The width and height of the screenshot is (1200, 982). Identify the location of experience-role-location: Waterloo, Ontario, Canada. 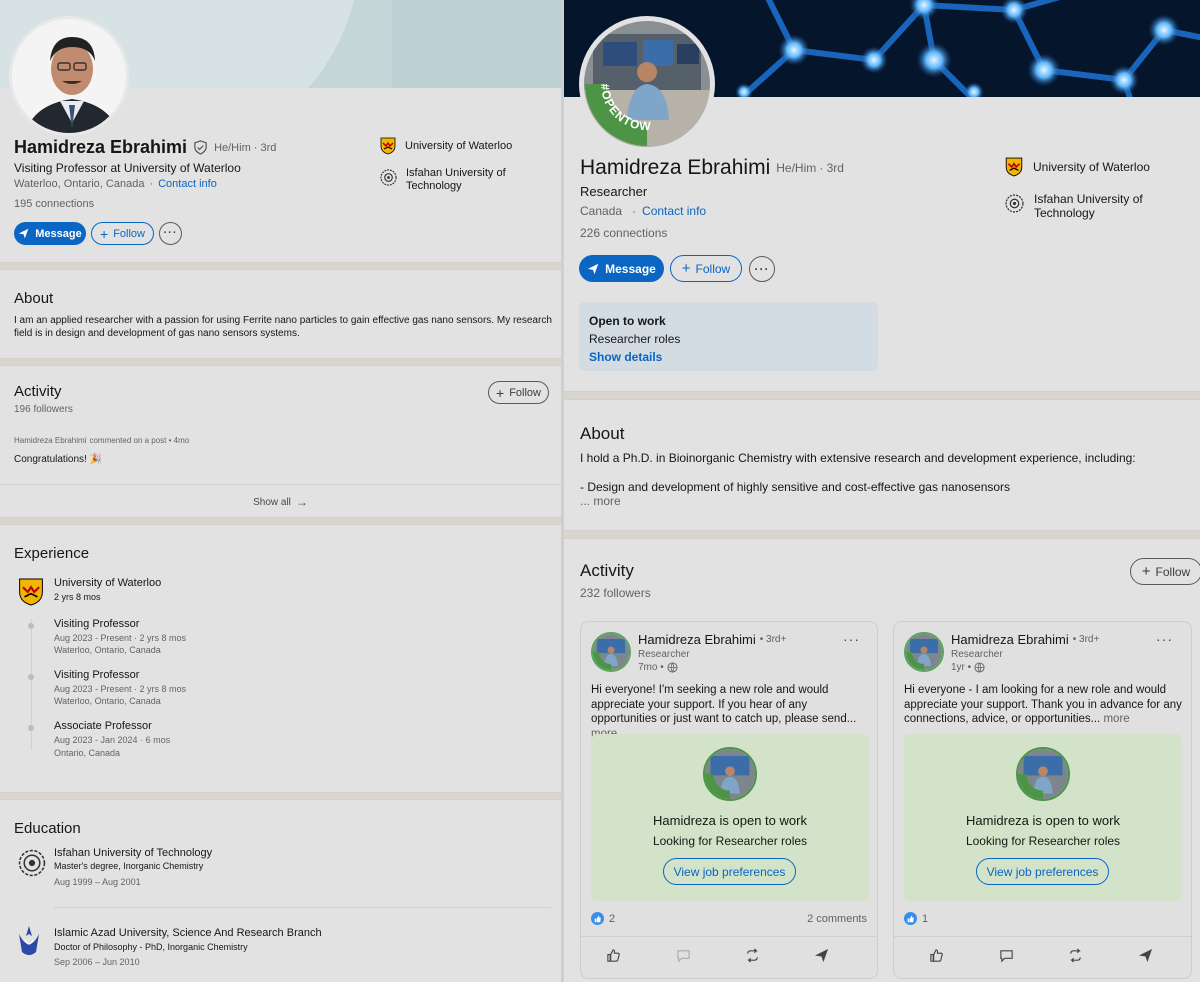
(107, 701).